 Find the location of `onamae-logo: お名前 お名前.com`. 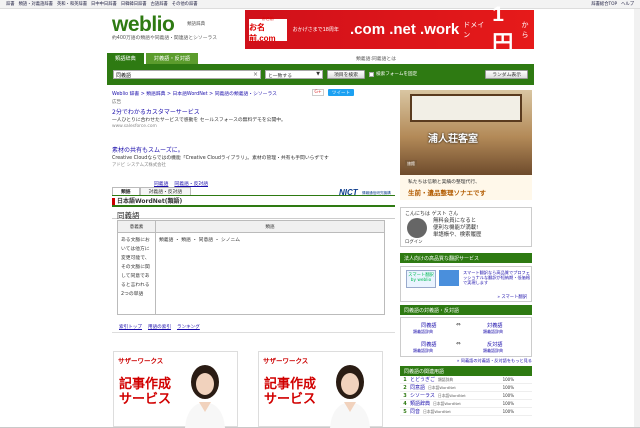

onamae-logo: お名前 お名前.com is located at coordinates (268, 29).